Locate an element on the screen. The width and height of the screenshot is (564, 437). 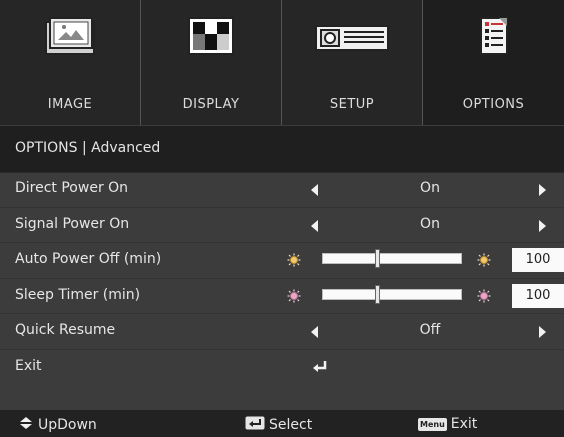
tab-image: IMAGE is located at coordinates (70, 62).